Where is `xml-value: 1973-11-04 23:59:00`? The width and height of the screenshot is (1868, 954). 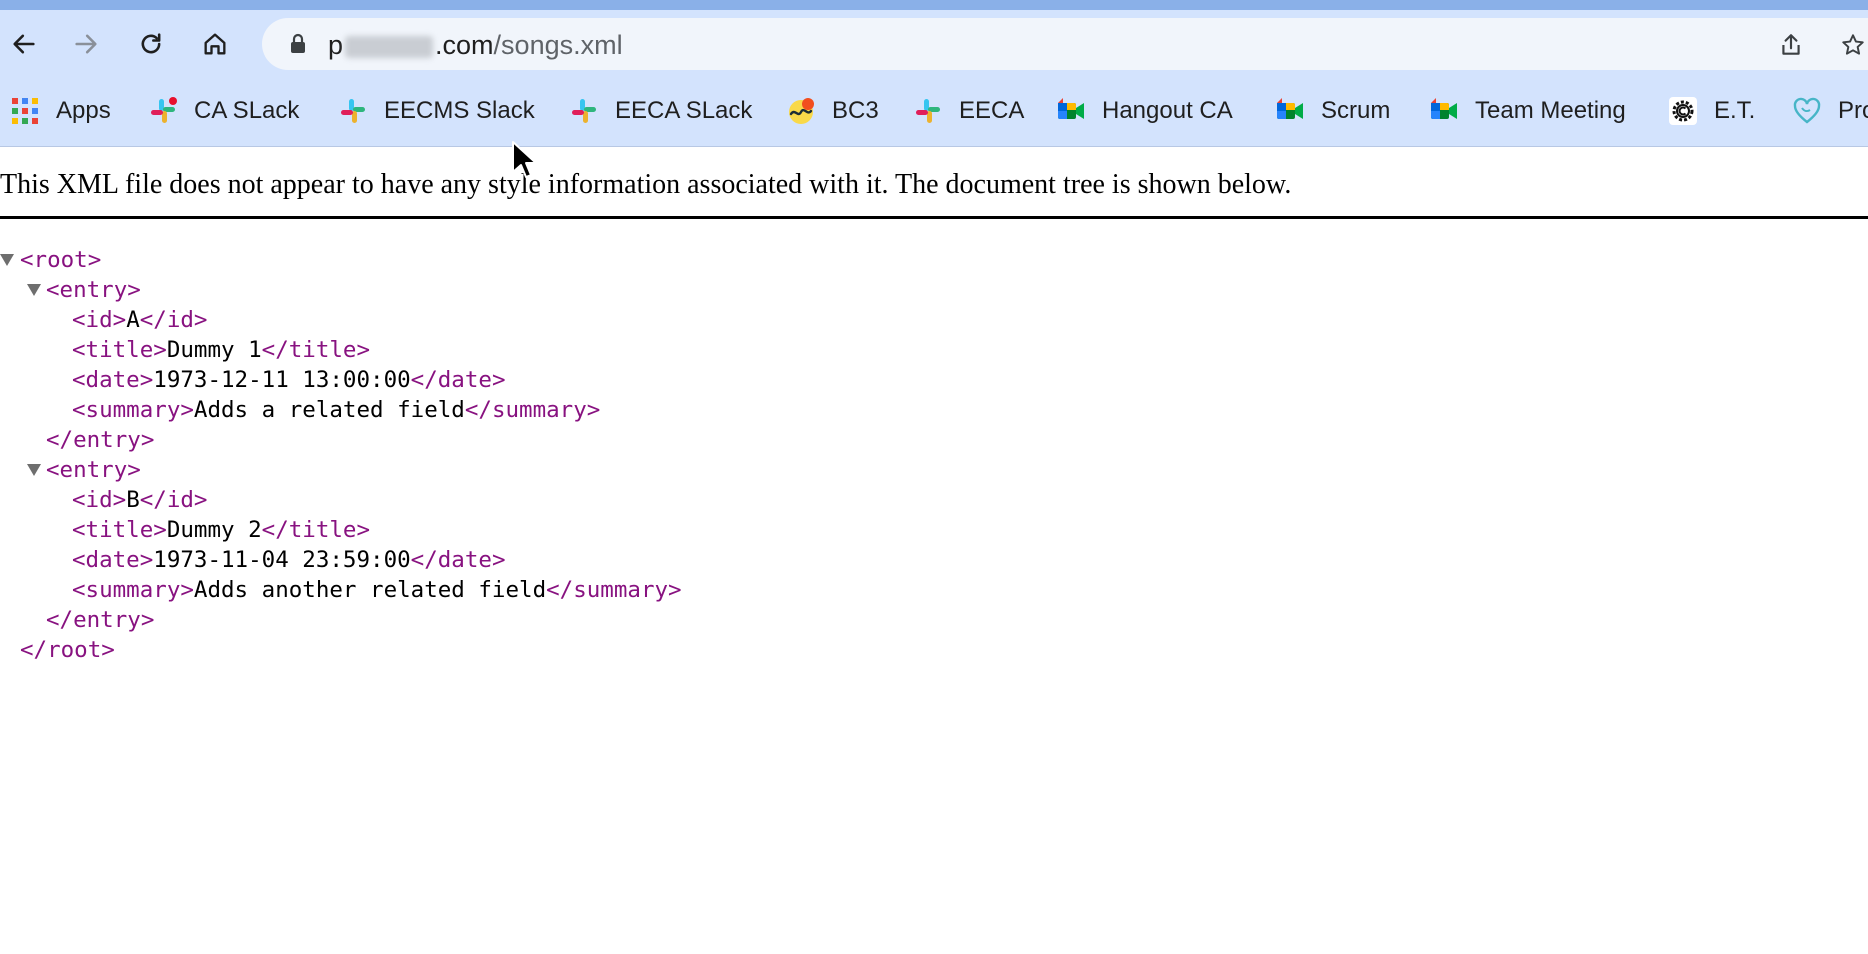
xml-value: 1973-11-04 23:59:00 is located at coordinates (282, 560).